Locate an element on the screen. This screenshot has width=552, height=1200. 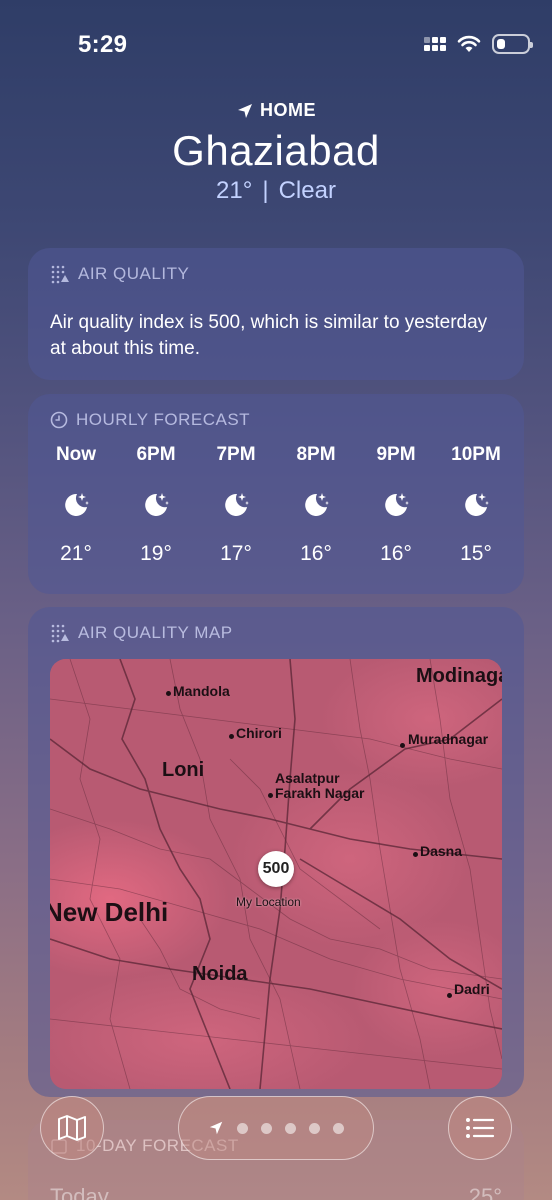
hour-item: 7PM 17° is located at coordinates (236, 505).